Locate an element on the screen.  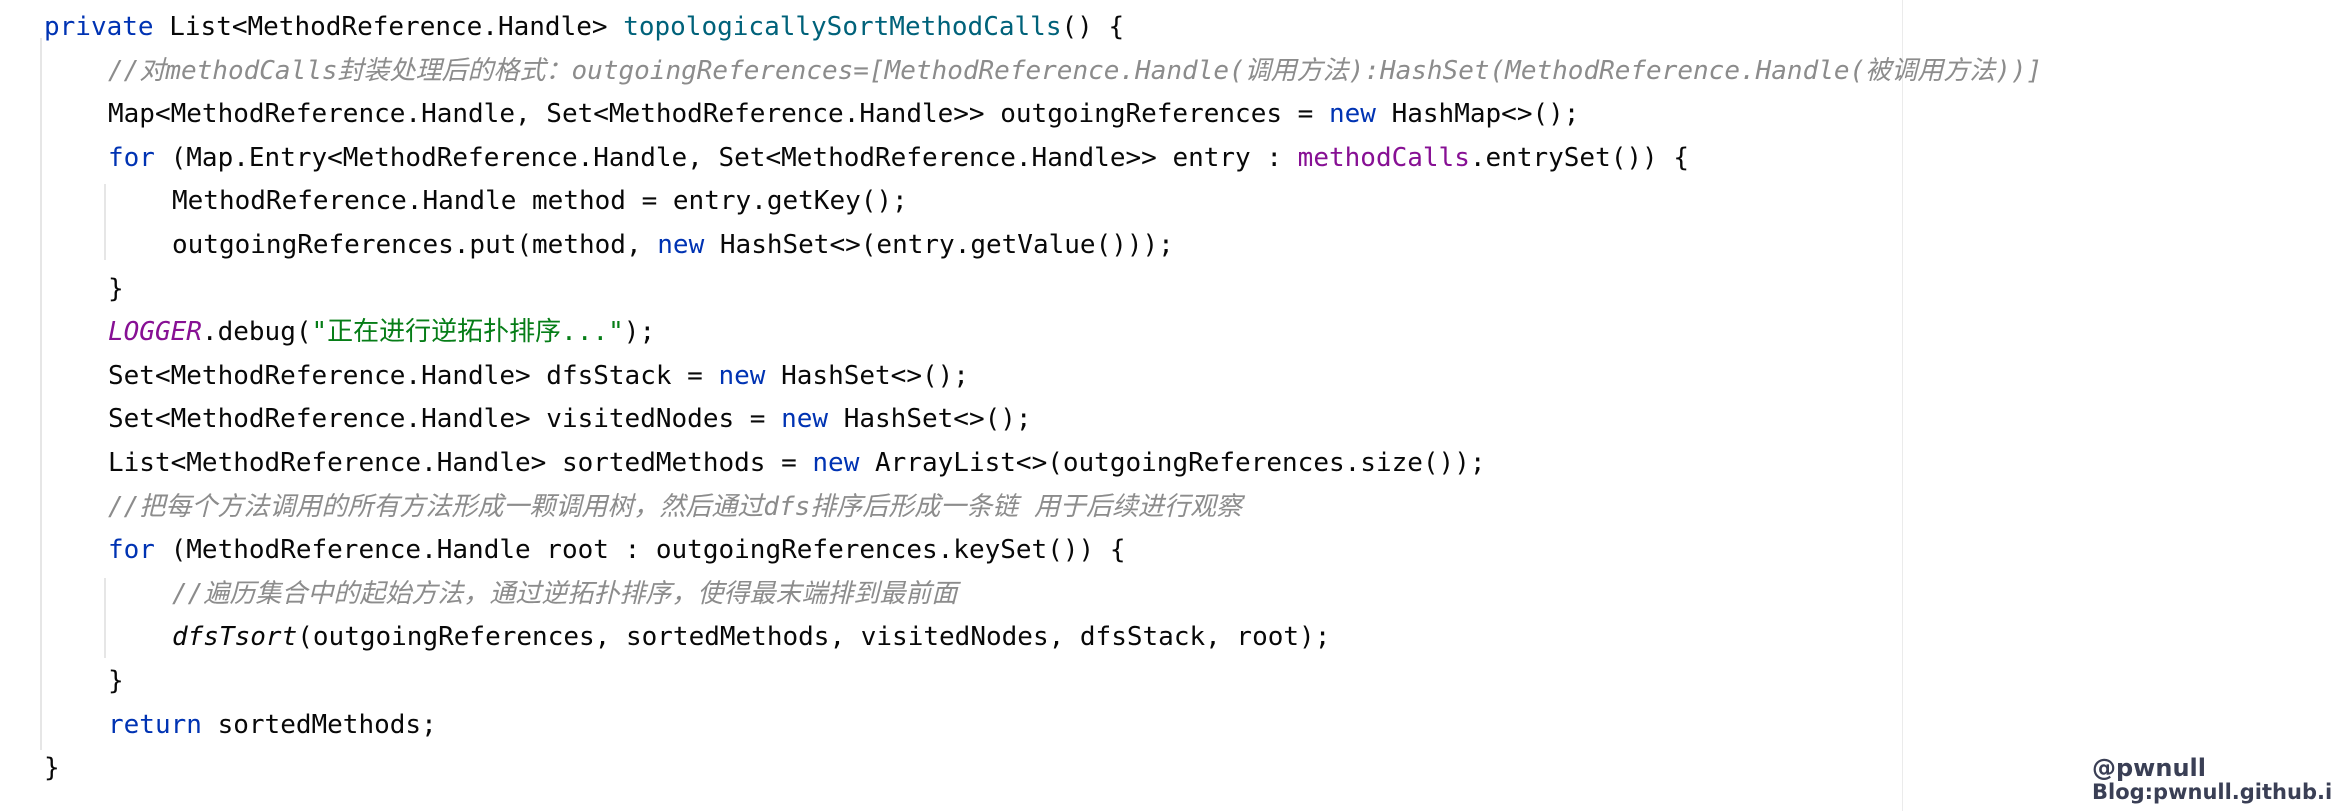
code-line: //遍历集合中的起始方法，通过逆拓扑排序，使得最末端排到最前面 is located at coordinates (564, 595).